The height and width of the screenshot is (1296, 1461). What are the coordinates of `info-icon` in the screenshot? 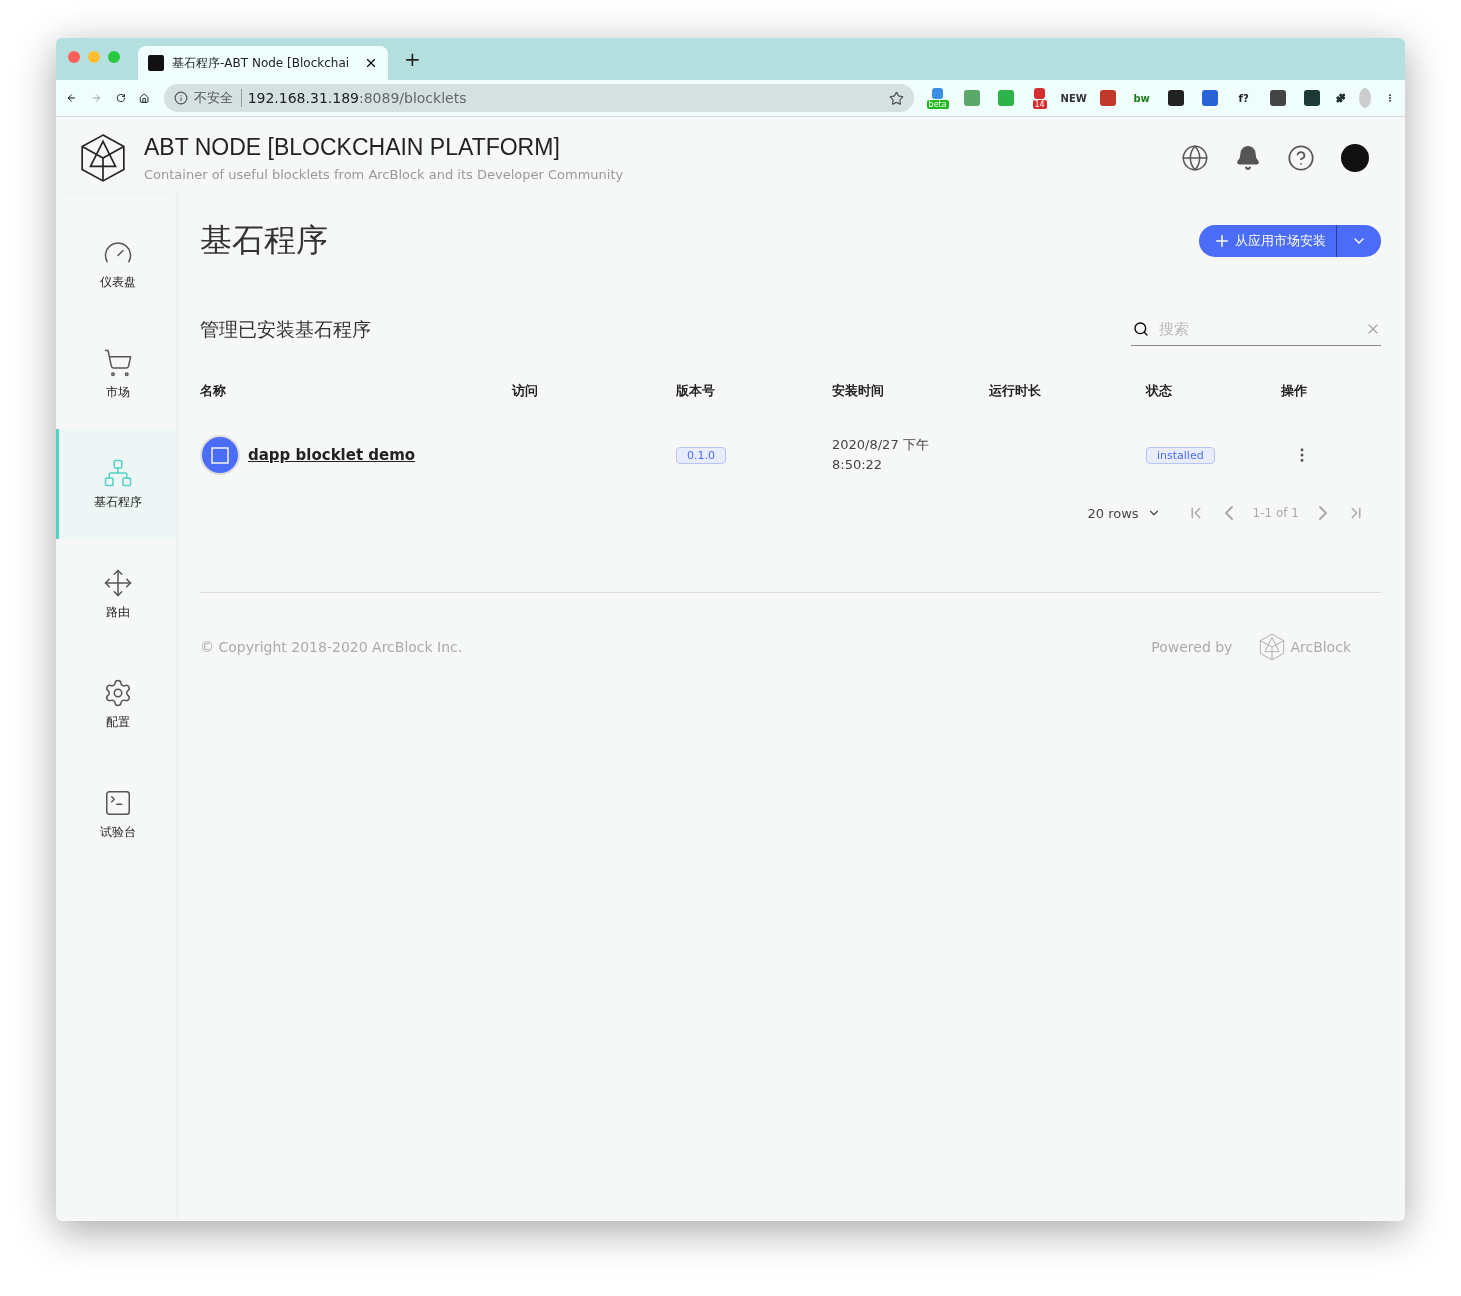 It's located at (180, 98).